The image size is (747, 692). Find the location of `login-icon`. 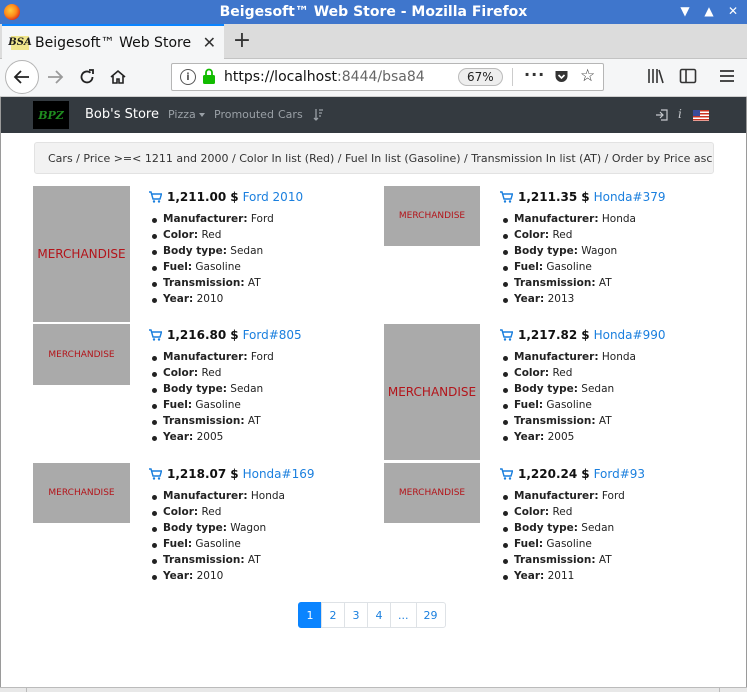

login-icon is located at coordinates (661, 115).